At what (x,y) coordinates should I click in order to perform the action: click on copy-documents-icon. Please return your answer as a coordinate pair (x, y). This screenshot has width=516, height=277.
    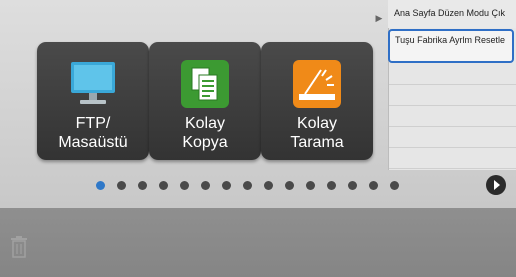
    Looking at the image, I should click on (205, 84).